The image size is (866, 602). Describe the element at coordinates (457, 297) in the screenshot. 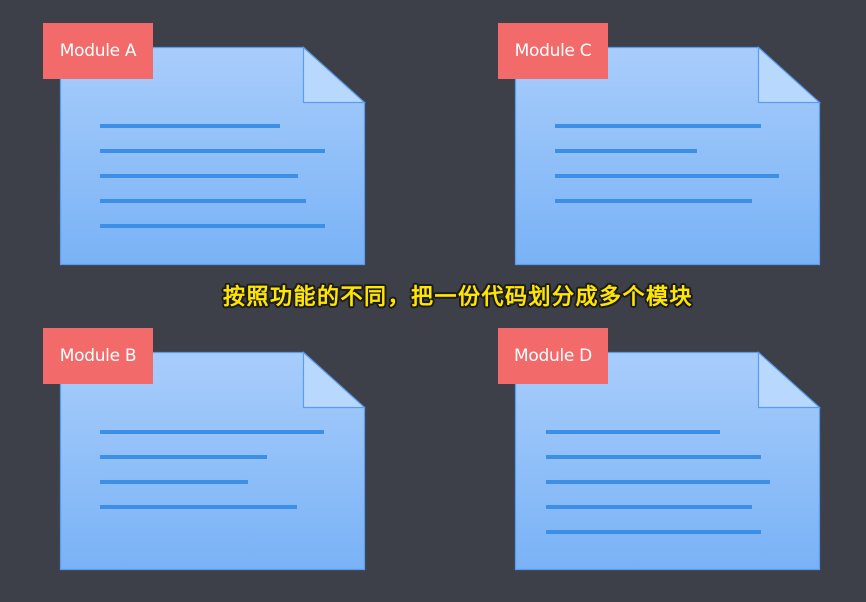

I see `subtitle-caption: 按照功能的不同，把一份代码划分成多个模块` at that location.